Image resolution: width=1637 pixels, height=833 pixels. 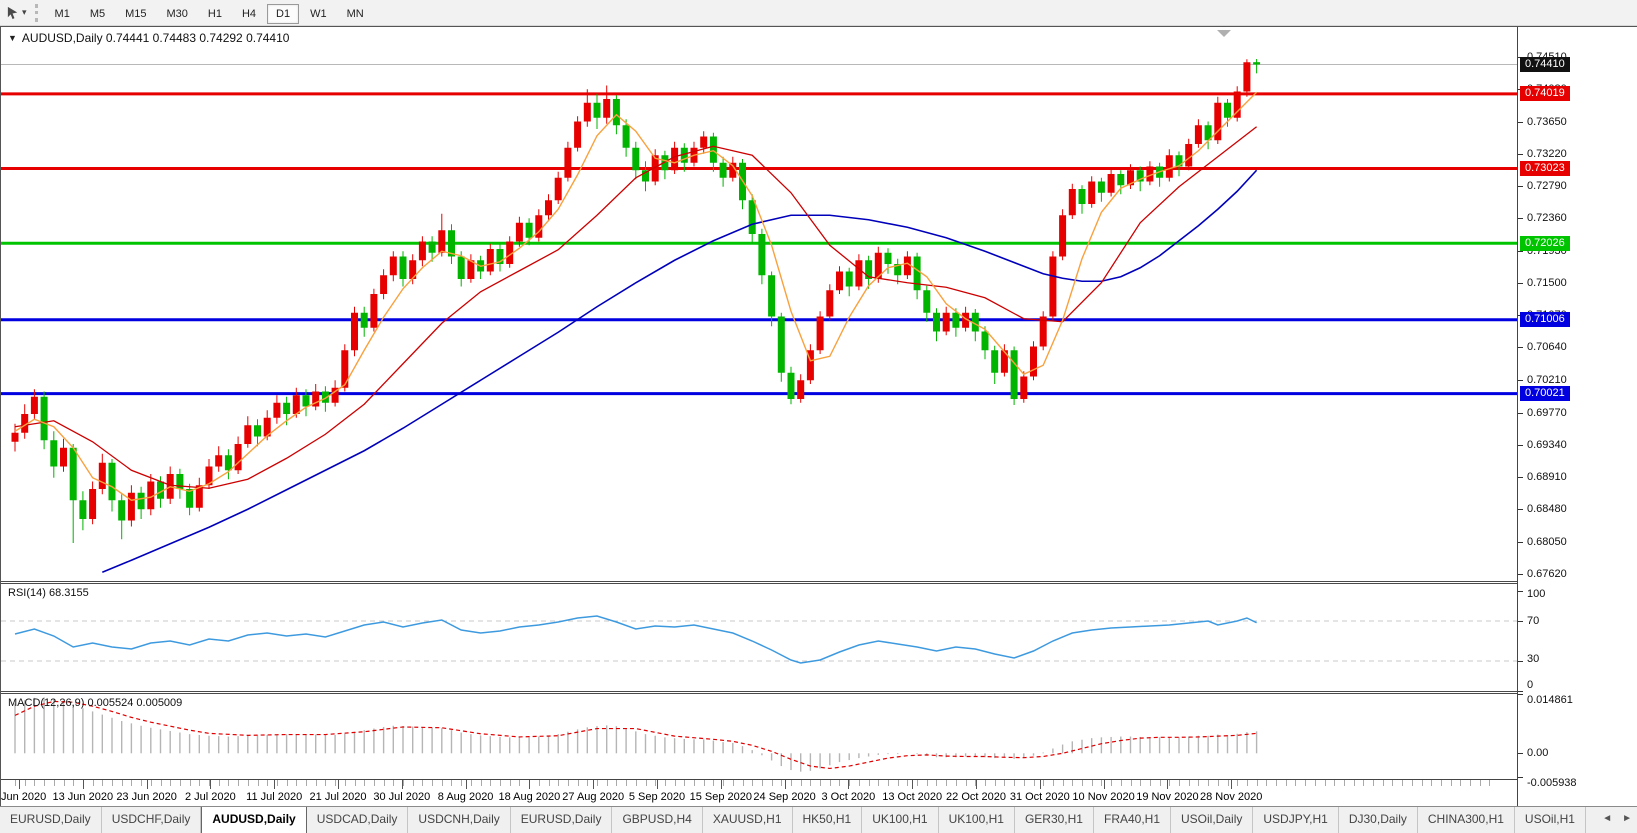 I want to click on timeframe-button-h4: H4, so click(x=249, y=14).